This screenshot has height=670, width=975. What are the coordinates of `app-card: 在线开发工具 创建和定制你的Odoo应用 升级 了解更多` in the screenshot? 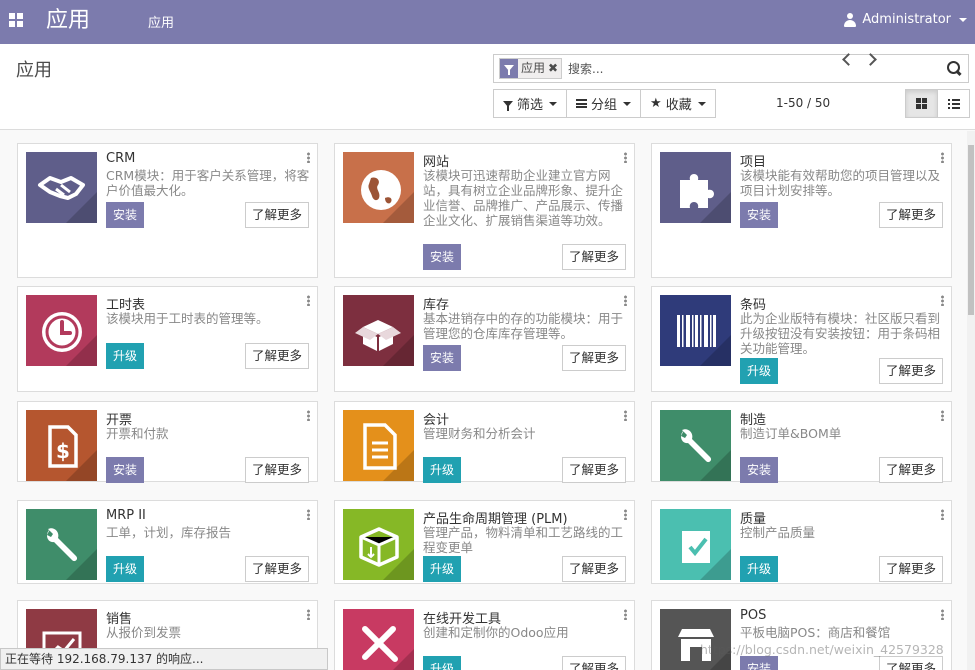 It's located at (484, 635).